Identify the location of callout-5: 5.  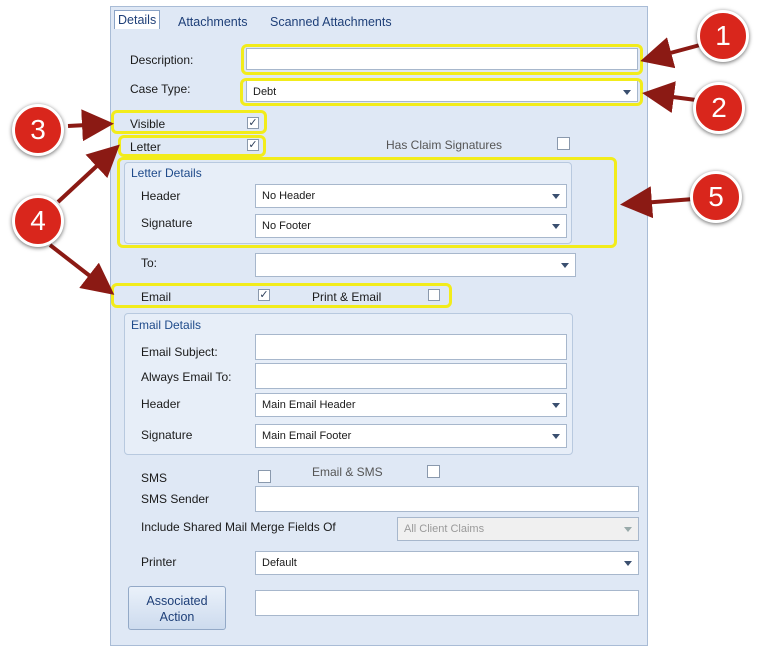
(716, 197).